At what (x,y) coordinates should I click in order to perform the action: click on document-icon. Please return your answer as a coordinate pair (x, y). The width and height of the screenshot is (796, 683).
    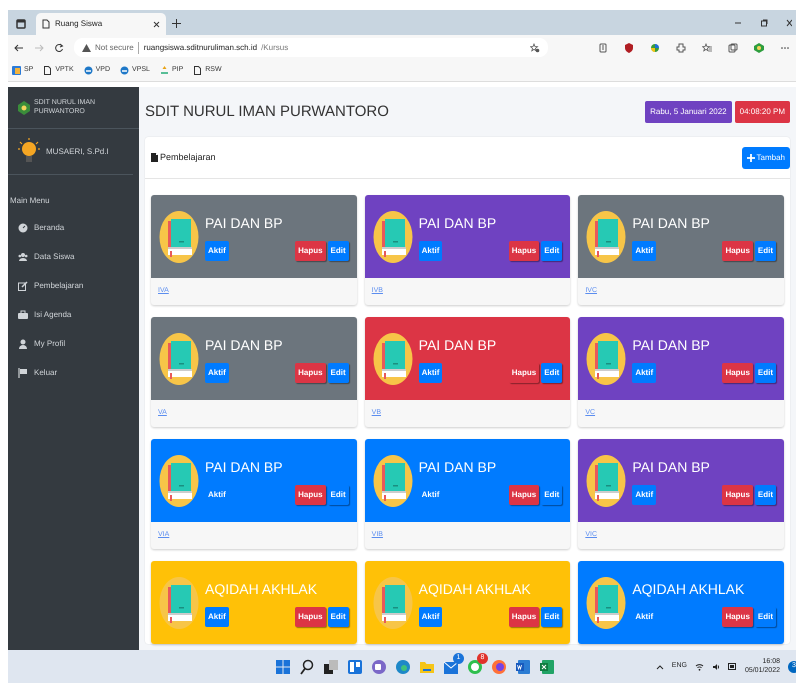
    Looking at the image, I should click on (523, 666).